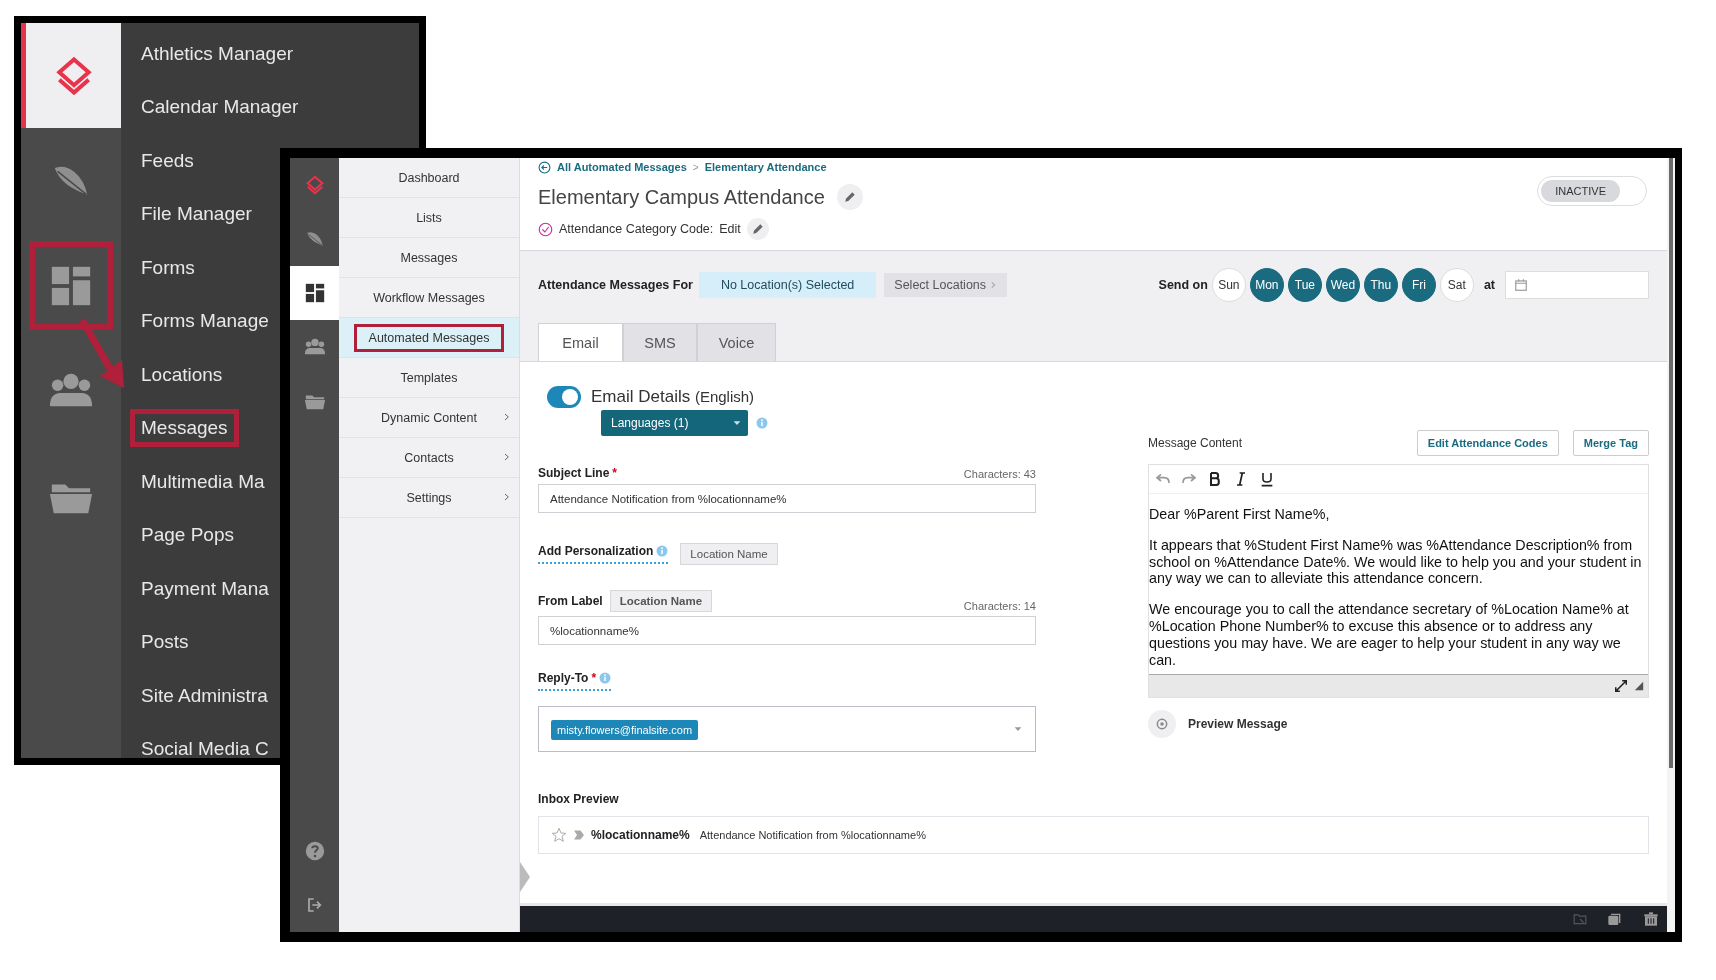 Image resolution: width=1716 pixels, height=980 pixels. I want to click on page-title: Elementary Campus Attendance, so click(681, 197).